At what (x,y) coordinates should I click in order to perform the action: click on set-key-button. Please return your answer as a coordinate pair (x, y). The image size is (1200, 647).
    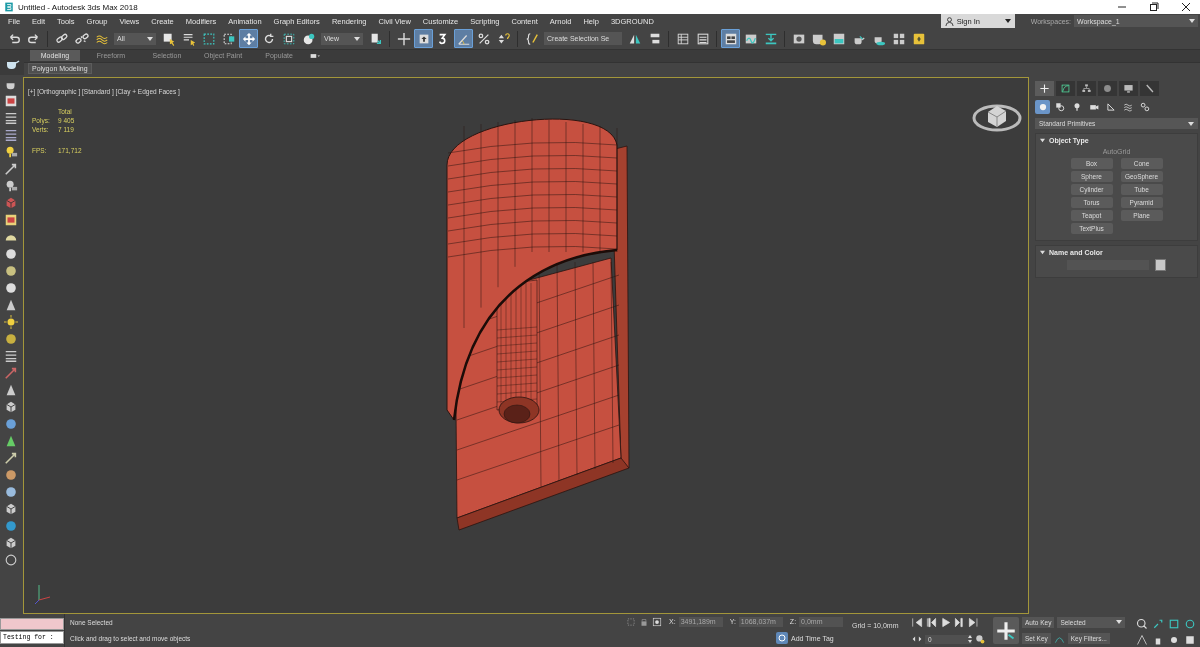
    Looking at the image, I should click on (1006, 630).